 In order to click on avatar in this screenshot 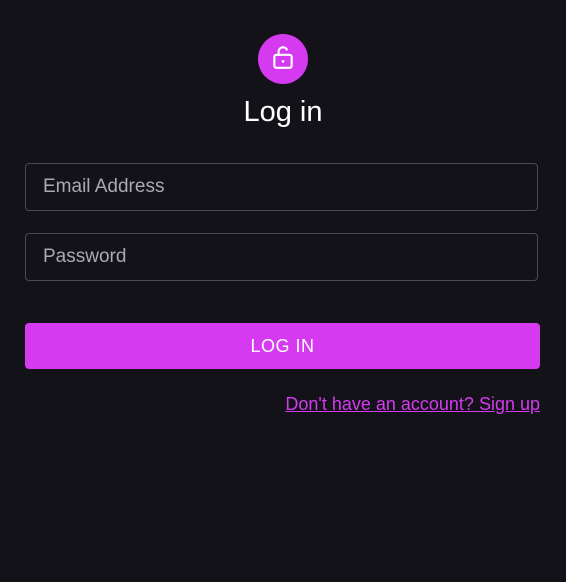, I will do `click(283, 59)`.